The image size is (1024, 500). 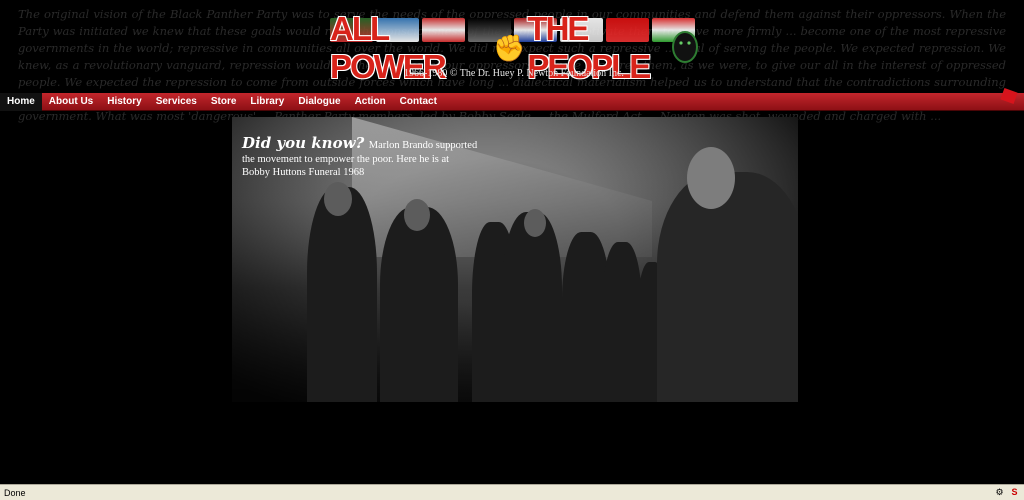 What do you see at coordinates (319, 102) in the screenshot?
I see `nav-dialogue: Dialogue` at bounding box center [319, 102].